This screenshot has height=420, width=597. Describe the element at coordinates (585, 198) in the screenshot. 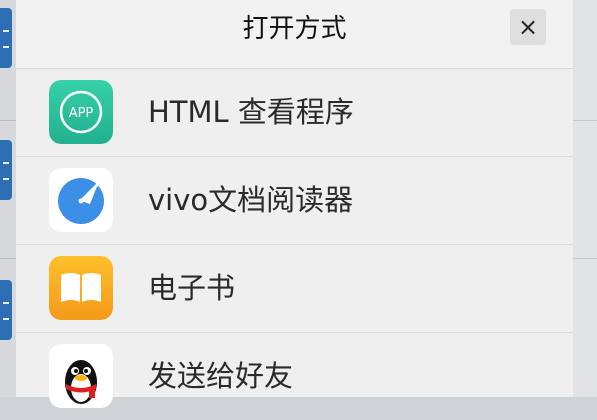

I see `background-app-right` at that location.